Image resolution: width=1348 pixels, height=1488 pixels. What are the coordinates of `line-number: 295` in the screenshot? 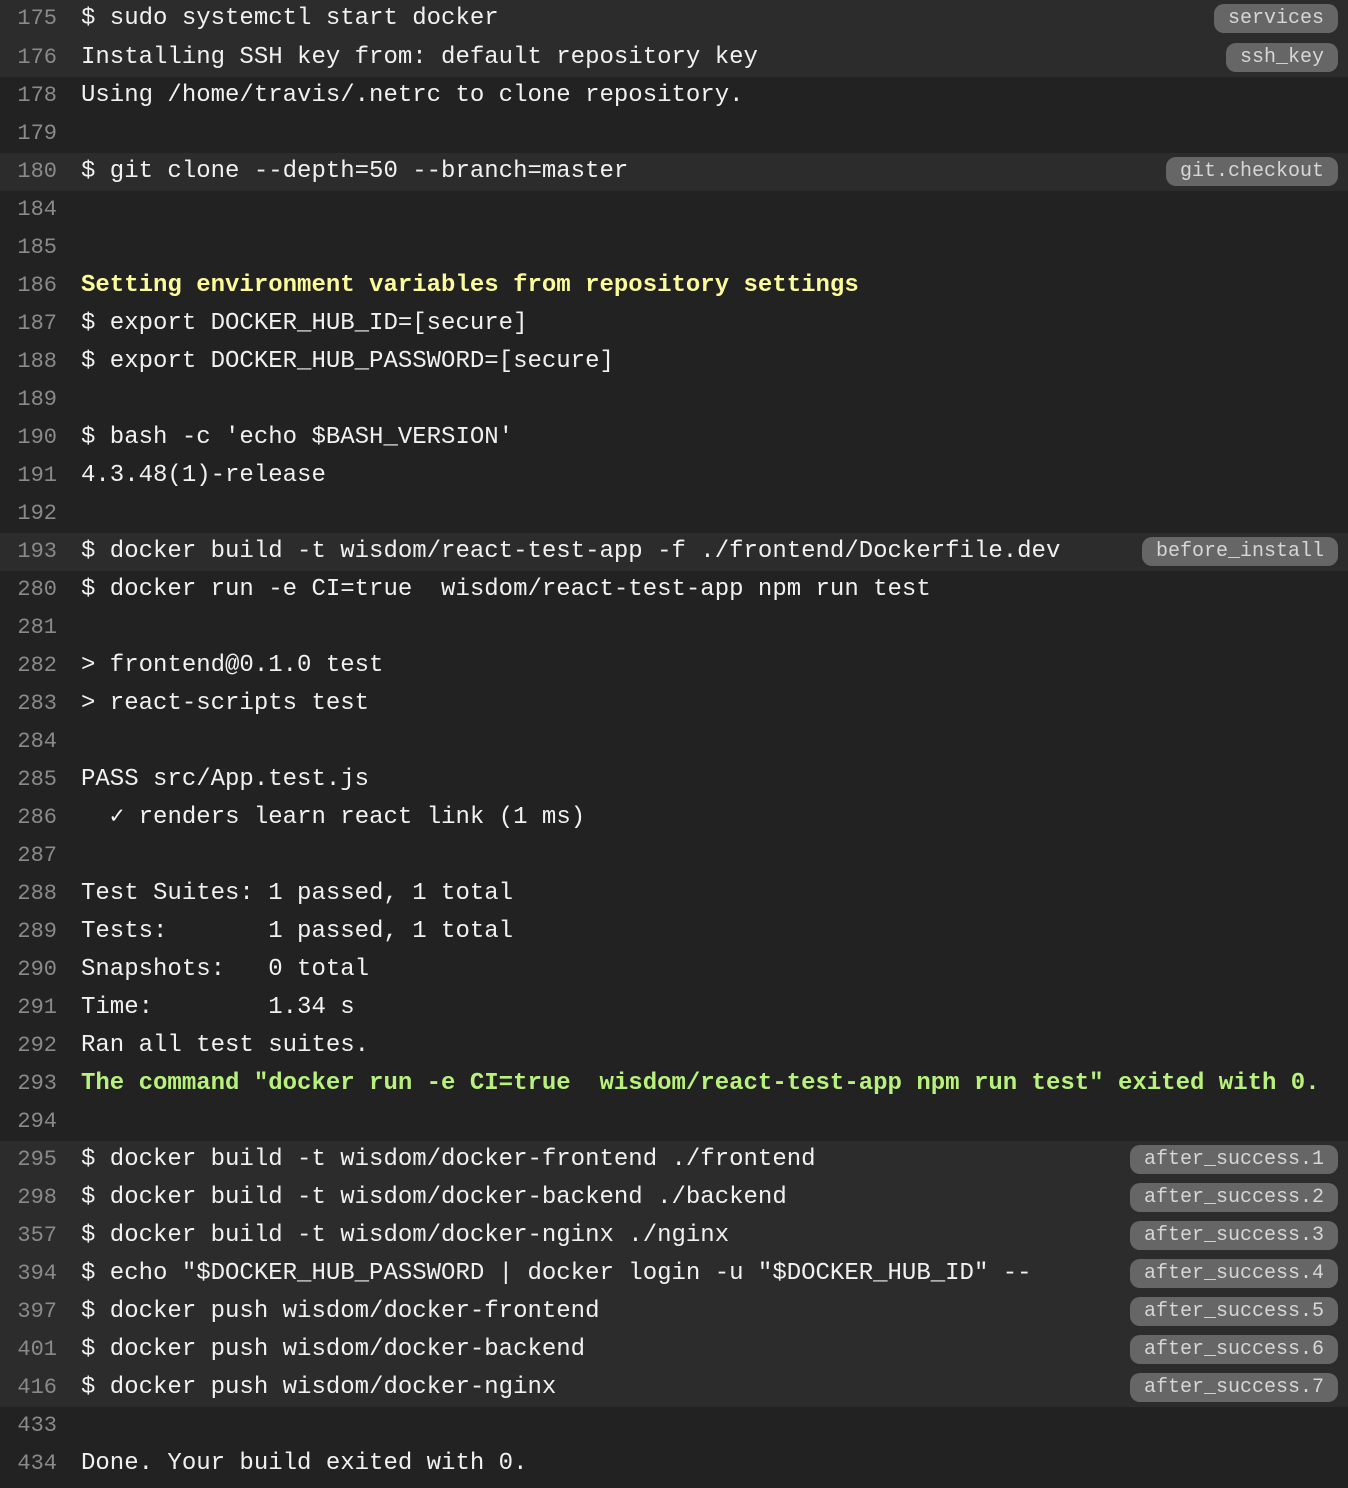 It's located at (28, 1160).